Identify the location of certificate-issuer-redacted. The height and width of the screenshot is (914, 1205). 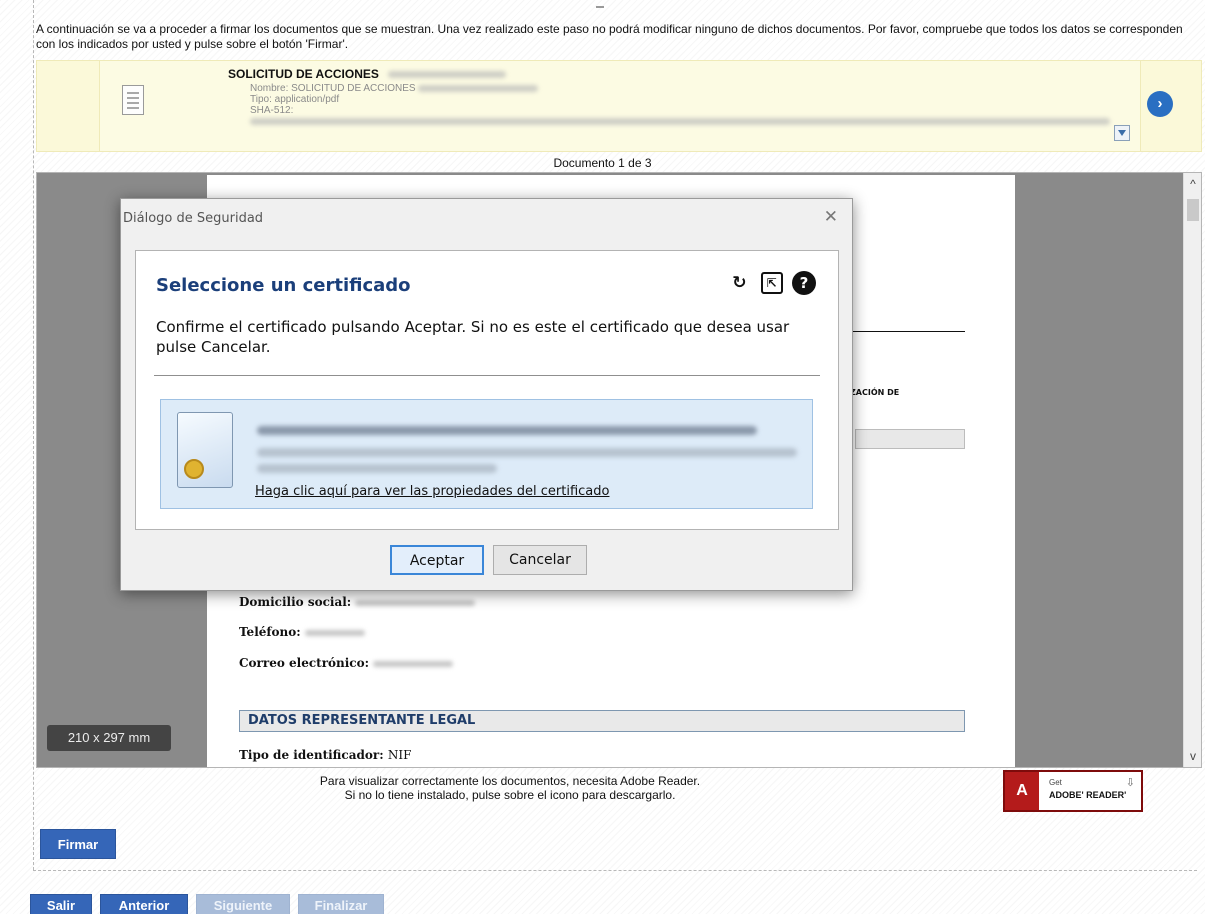
(527, 452).